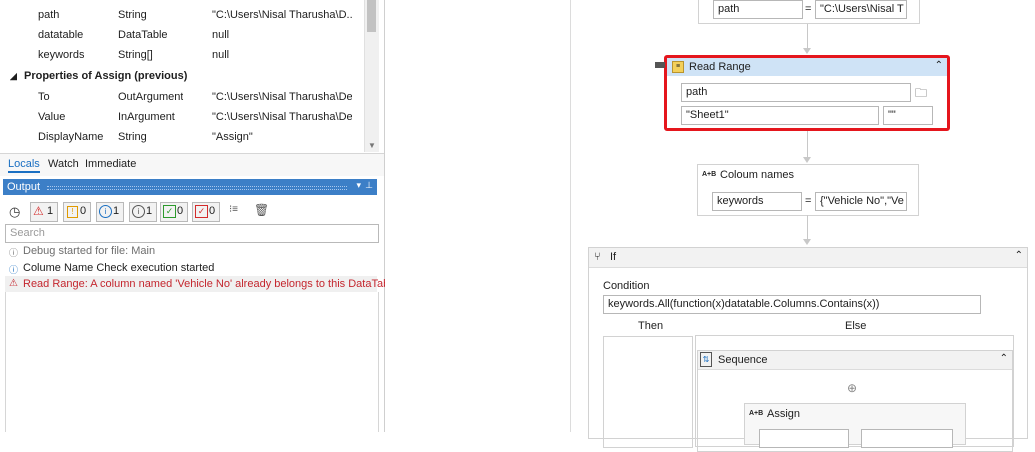 The image size is (1035, 452). I want to click on dropdown-icon: ▾, so click(358, 185).